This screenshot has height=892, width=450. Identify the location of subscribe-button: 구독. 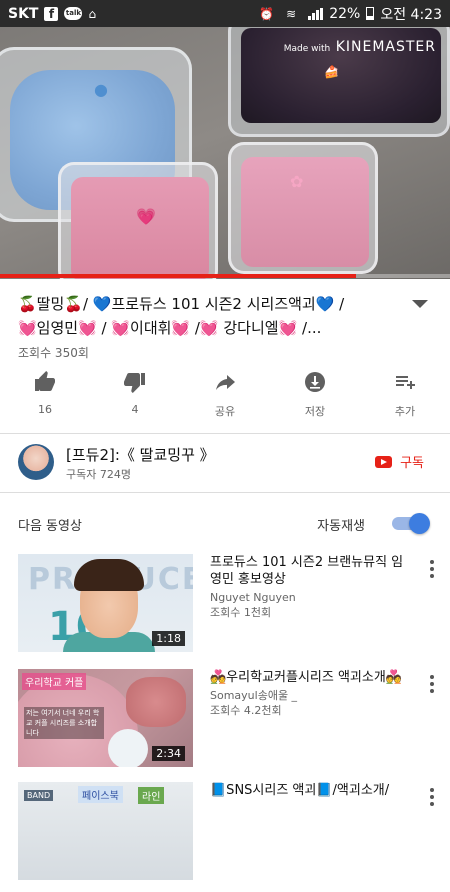
(399, 461).